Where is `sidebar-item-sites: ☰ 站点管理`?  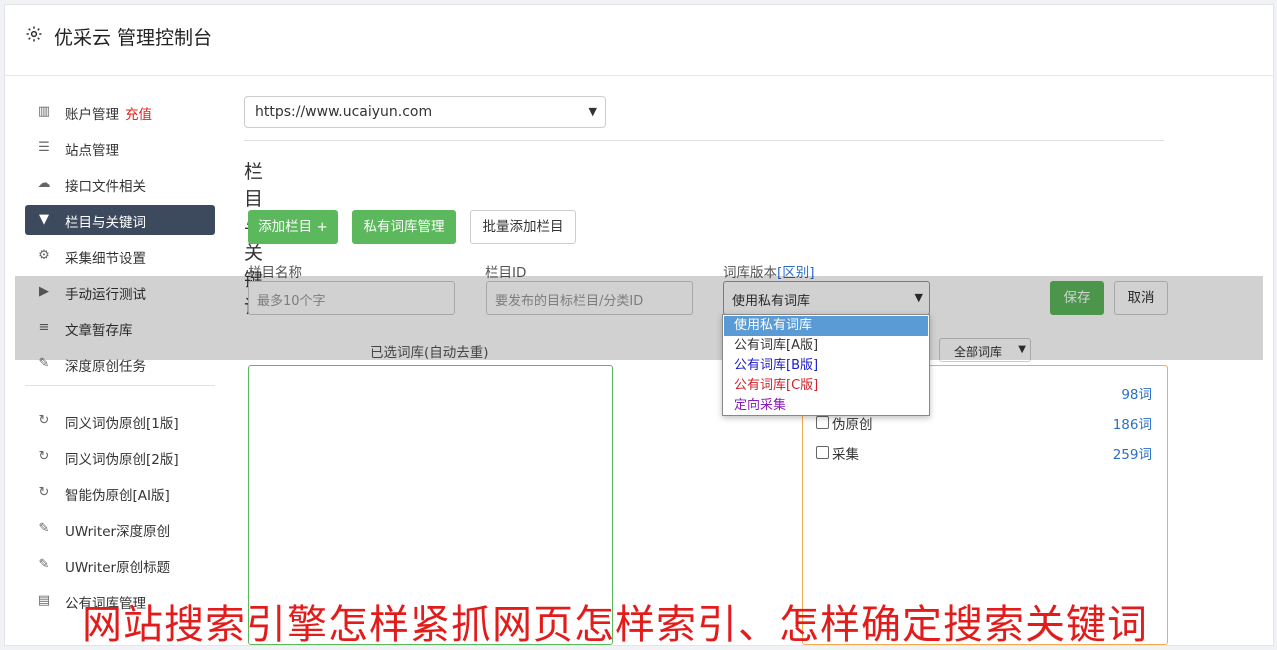
sidebar-item-sites: ☰ 站点管理 is located at coordinates (120, 148).